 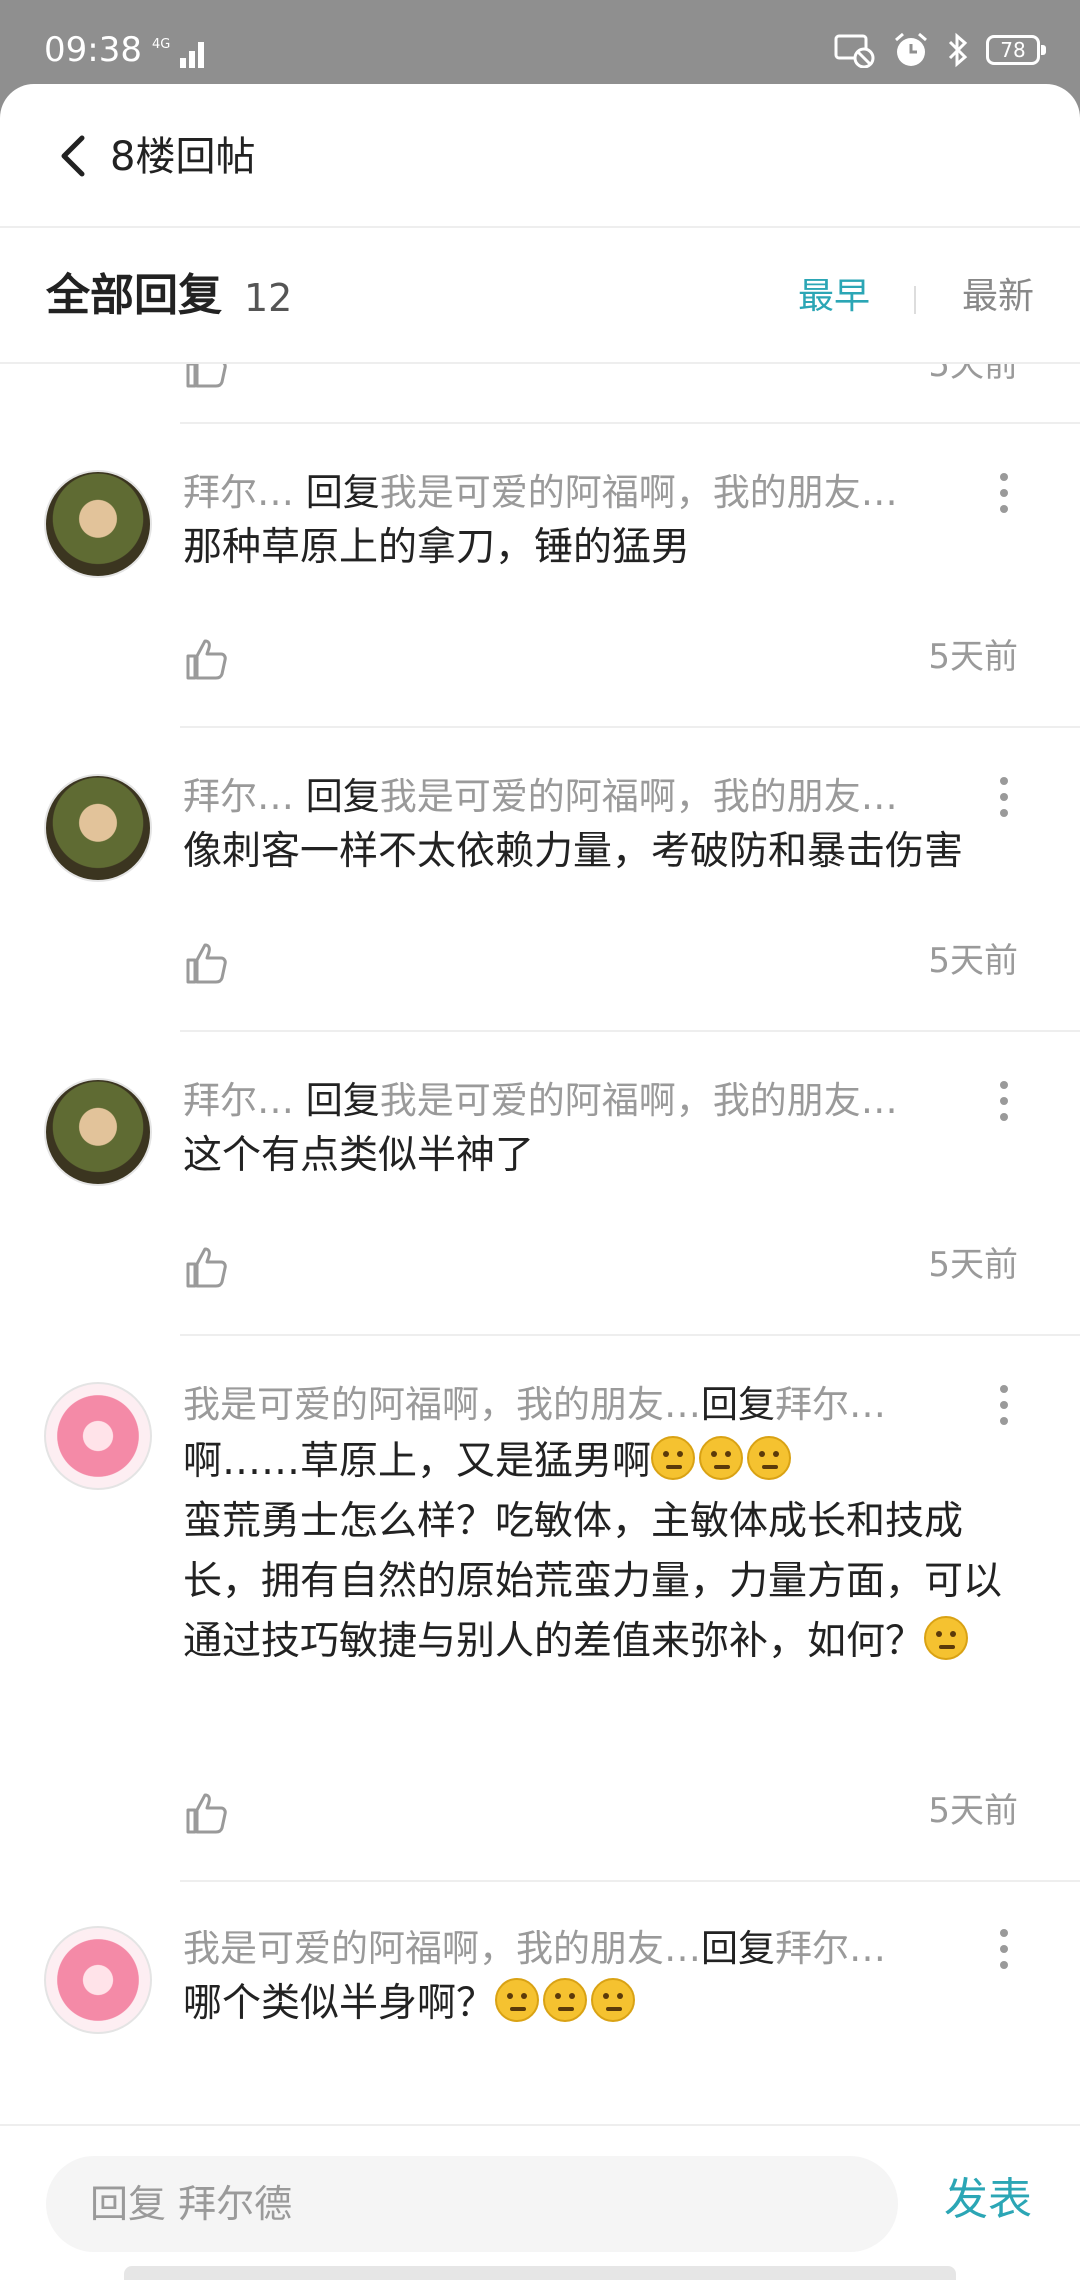 What do you see at coordinates (540, 42) in the screenshot?
I see `status-bar: 09:38 4G 78` at bounding box center [540, 42].